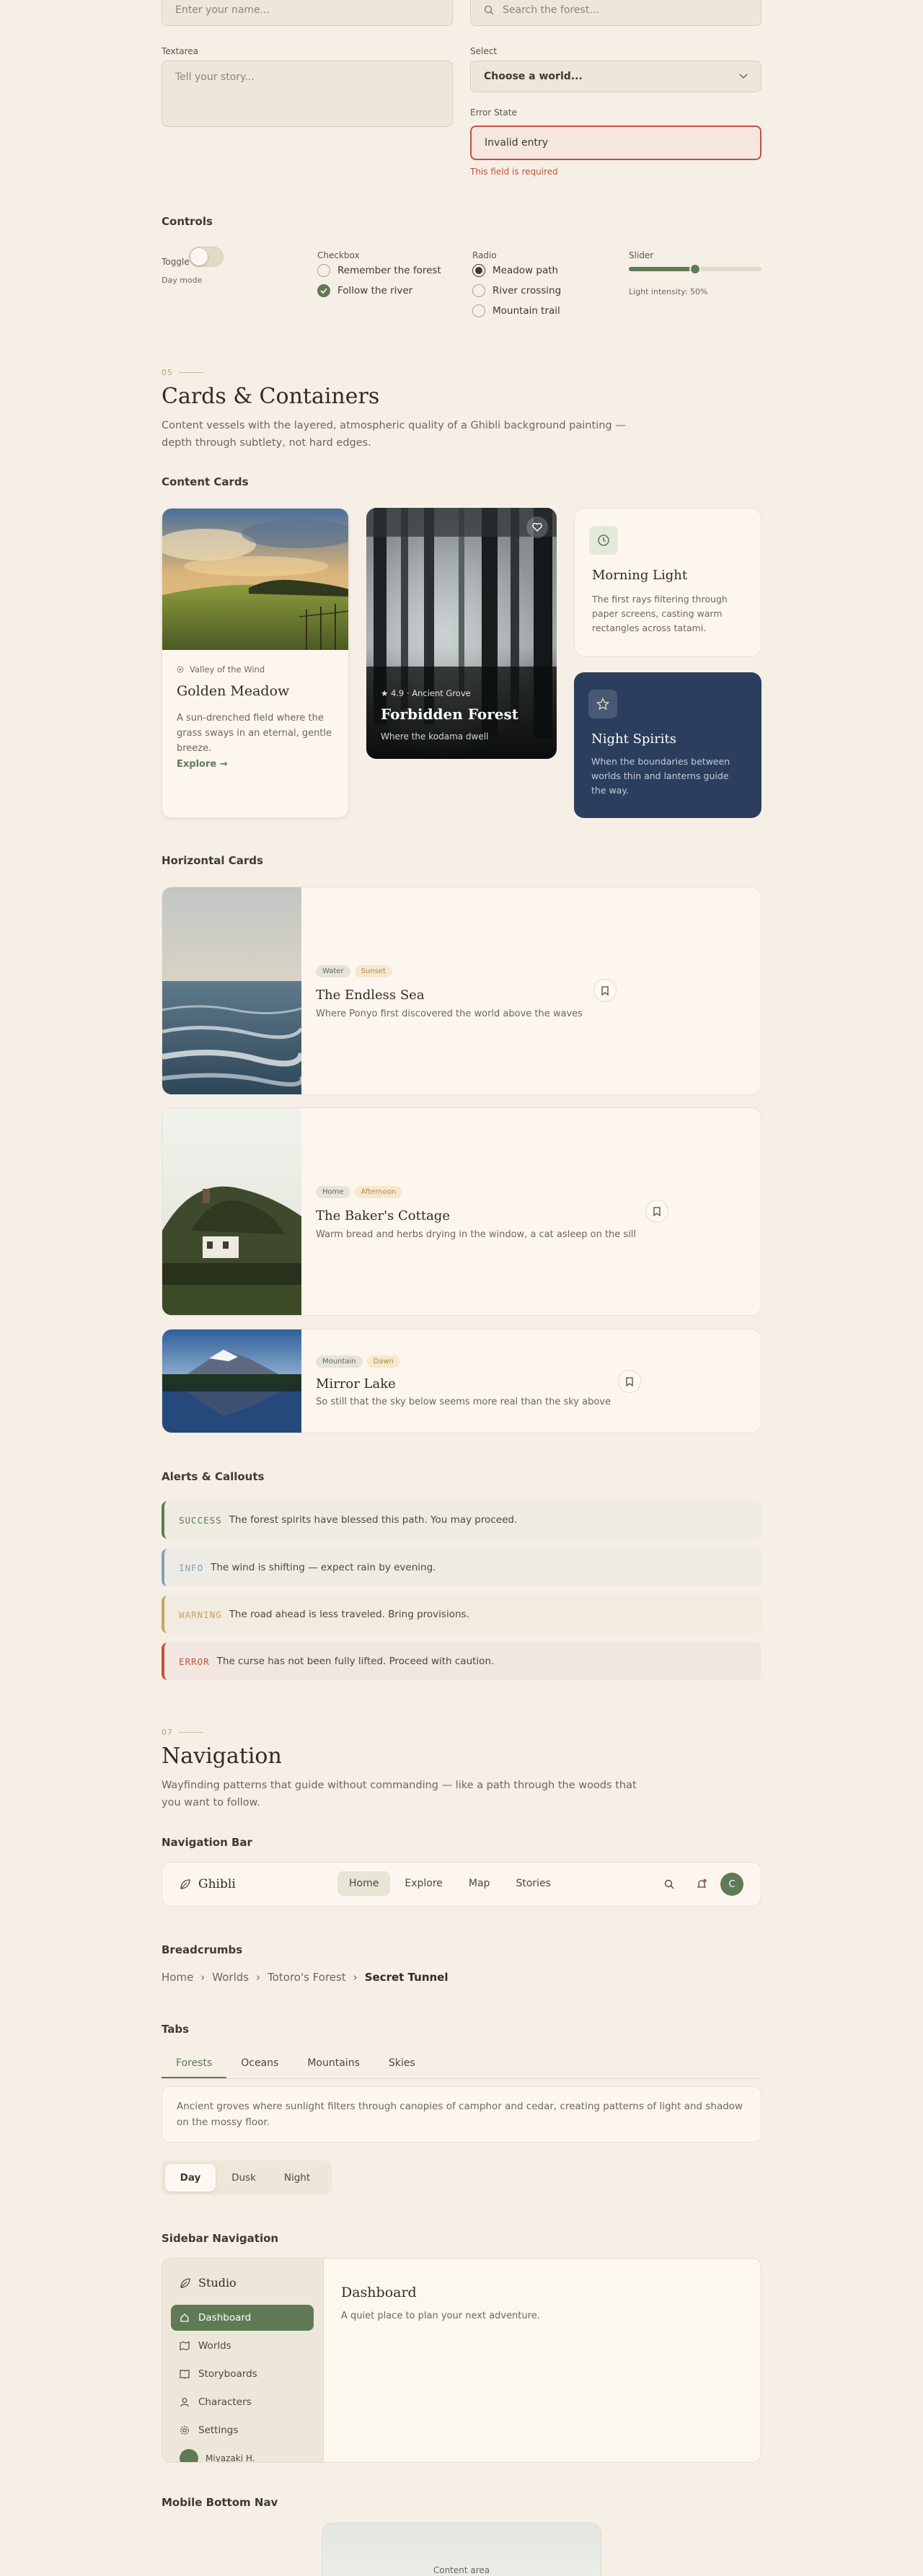  What do you see at coordinates (242, 2430) in the screenshot?
I see `sidebar-item-settings: Settings` at bounding box center [242, 2430].